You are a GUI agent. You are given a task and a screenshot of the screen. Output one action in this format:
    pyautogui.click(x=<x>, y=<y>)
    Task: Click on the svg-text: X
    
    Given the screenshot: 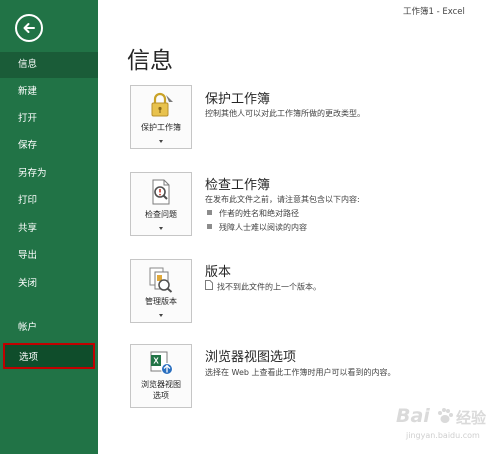 What is the action you would take?
    pyautogui.click(x=156, y=361)
    